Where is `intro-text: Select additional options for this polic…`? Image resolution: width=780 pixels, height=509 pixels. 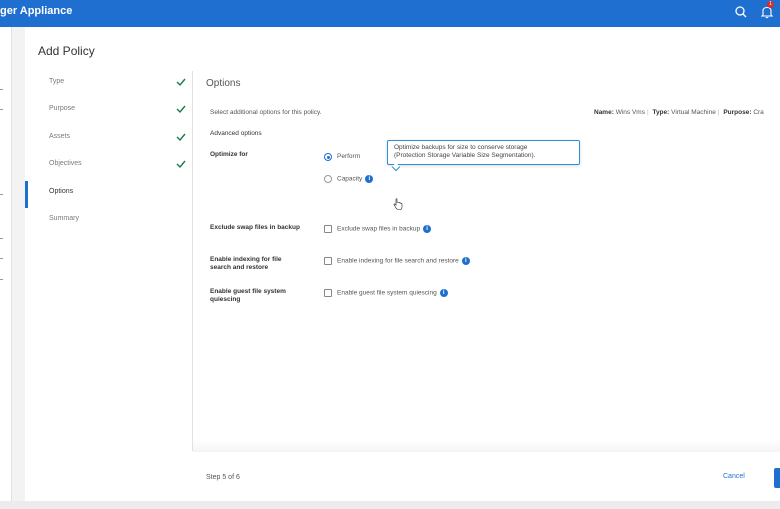
intro-text: Select additional options for this polic… is located at coordinates (266, 112).